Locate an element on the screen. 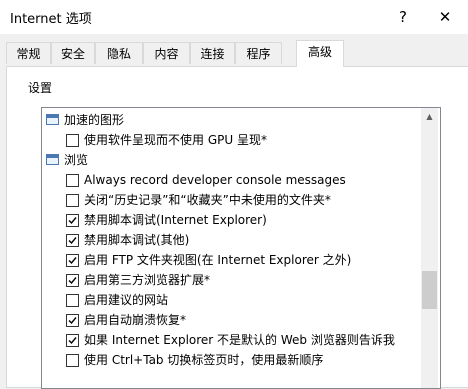 This screenshot has height=389, width=468. option-label: 启用自动崩溃恢复* is located at coordinates (135, 320).